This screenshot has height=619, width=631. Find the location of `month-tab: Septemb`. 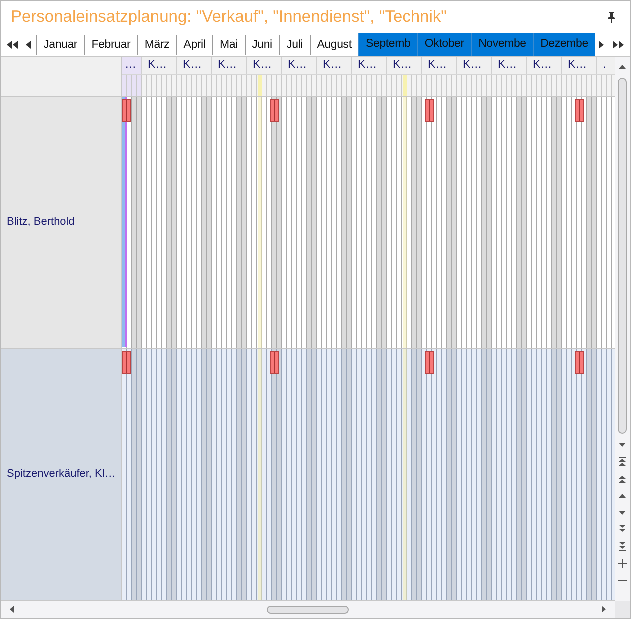

month-tab: Septemb is located at coordinates (388, 44).